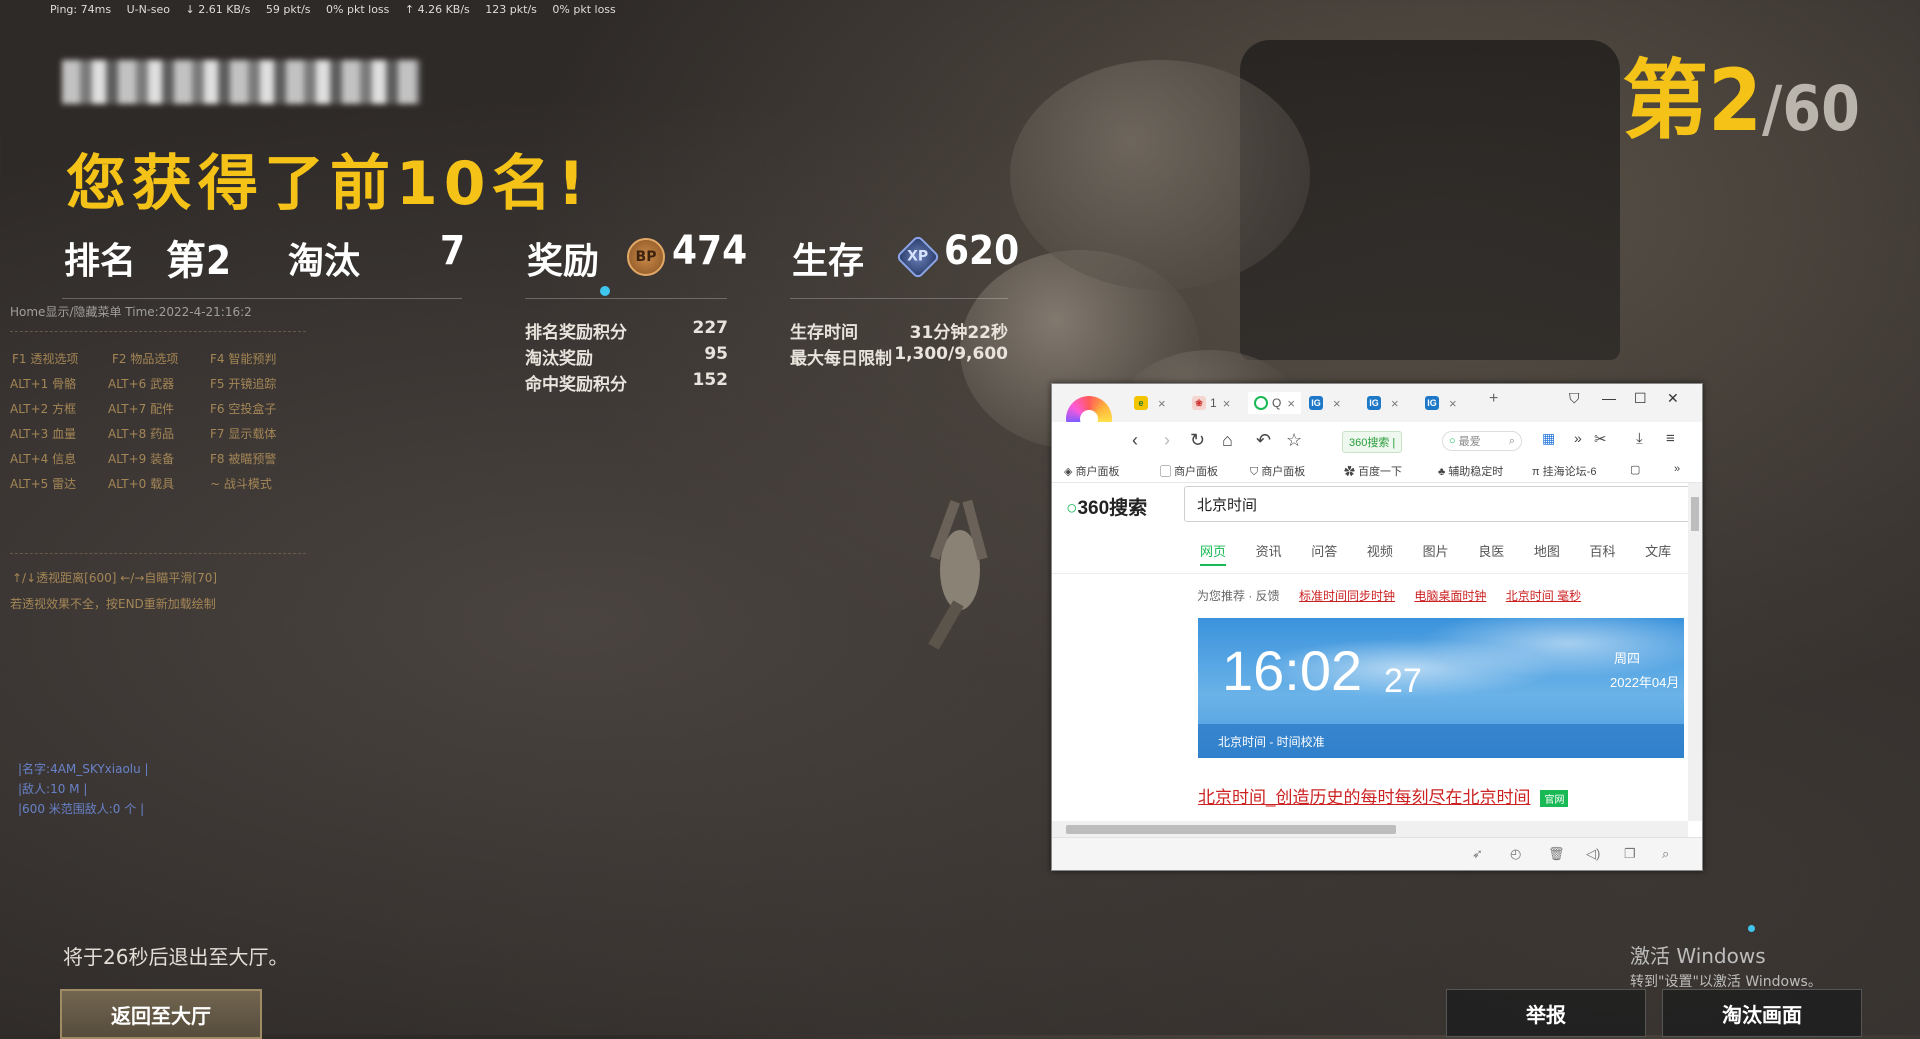 This screenshot has width=1920, height=1039. I want to click on upload-rate: ↑ 4.26 KB/s, so click(437, 9).